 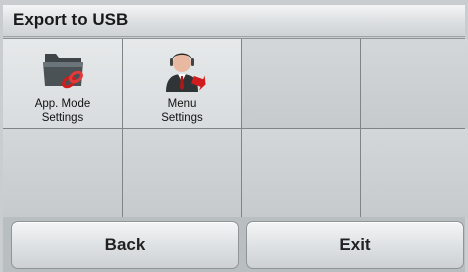 I want to click on user-arrow-icon, so click(x=186, y=72).